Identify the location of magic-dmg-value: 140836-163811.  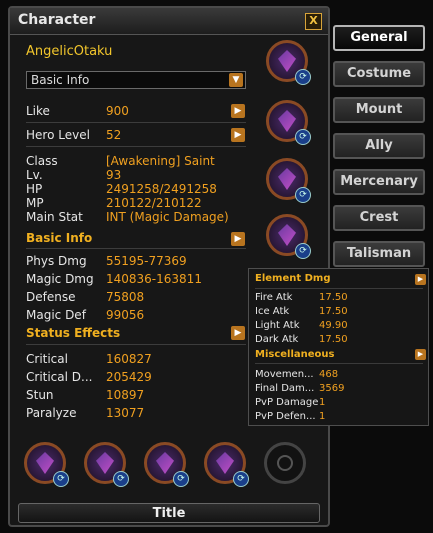
(154, 279).